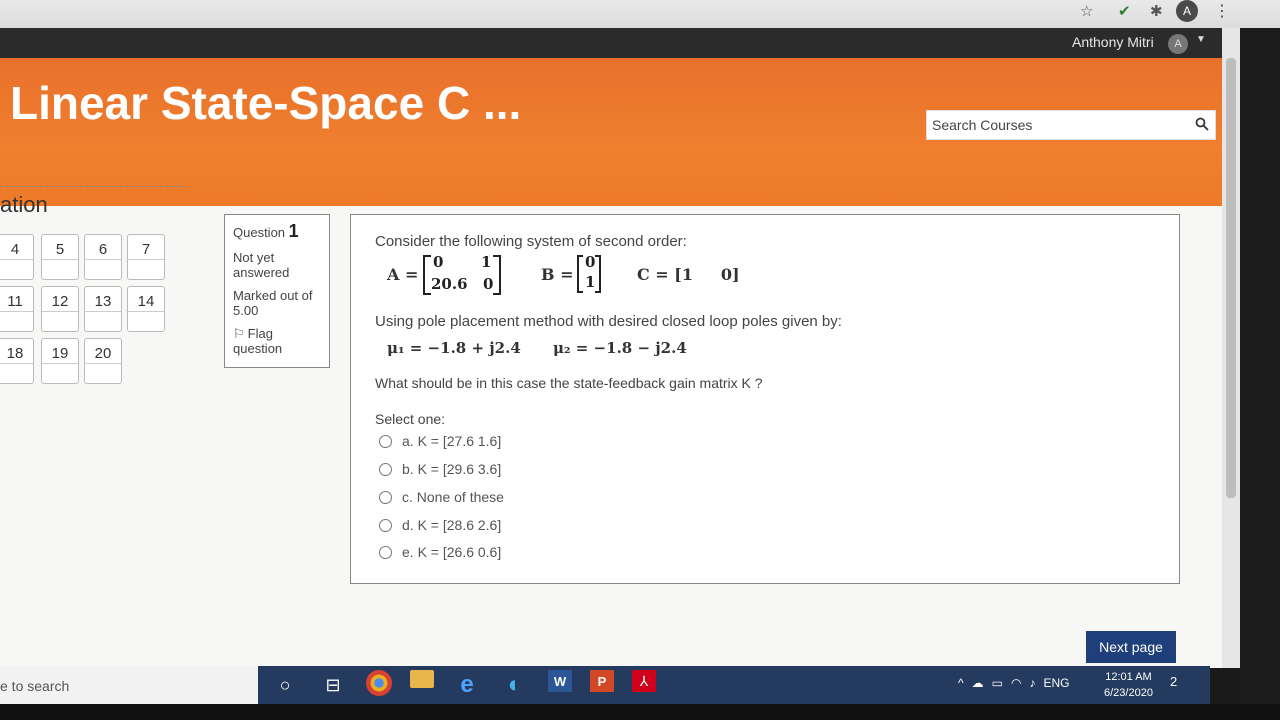  I want to click on matrix-a-right-bracket, so click(497, 275).